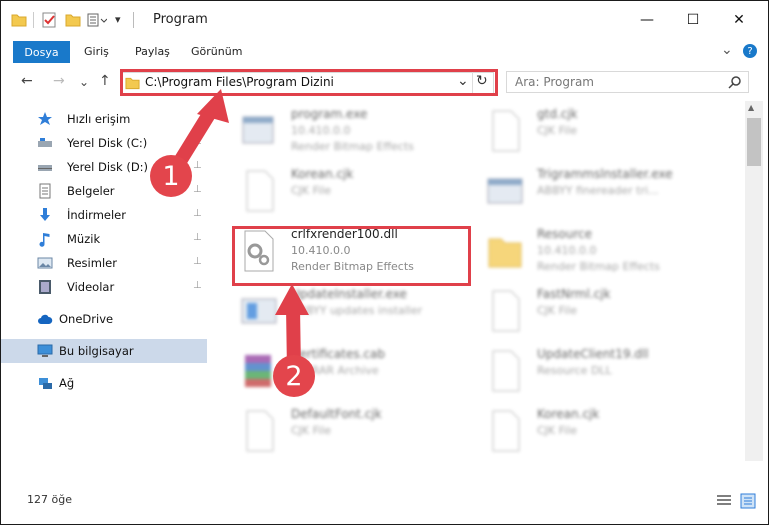 Image resolution: width=769 pixels, height=525 pixels. I want to click on large-icons-view-icon, so click(748, 501).